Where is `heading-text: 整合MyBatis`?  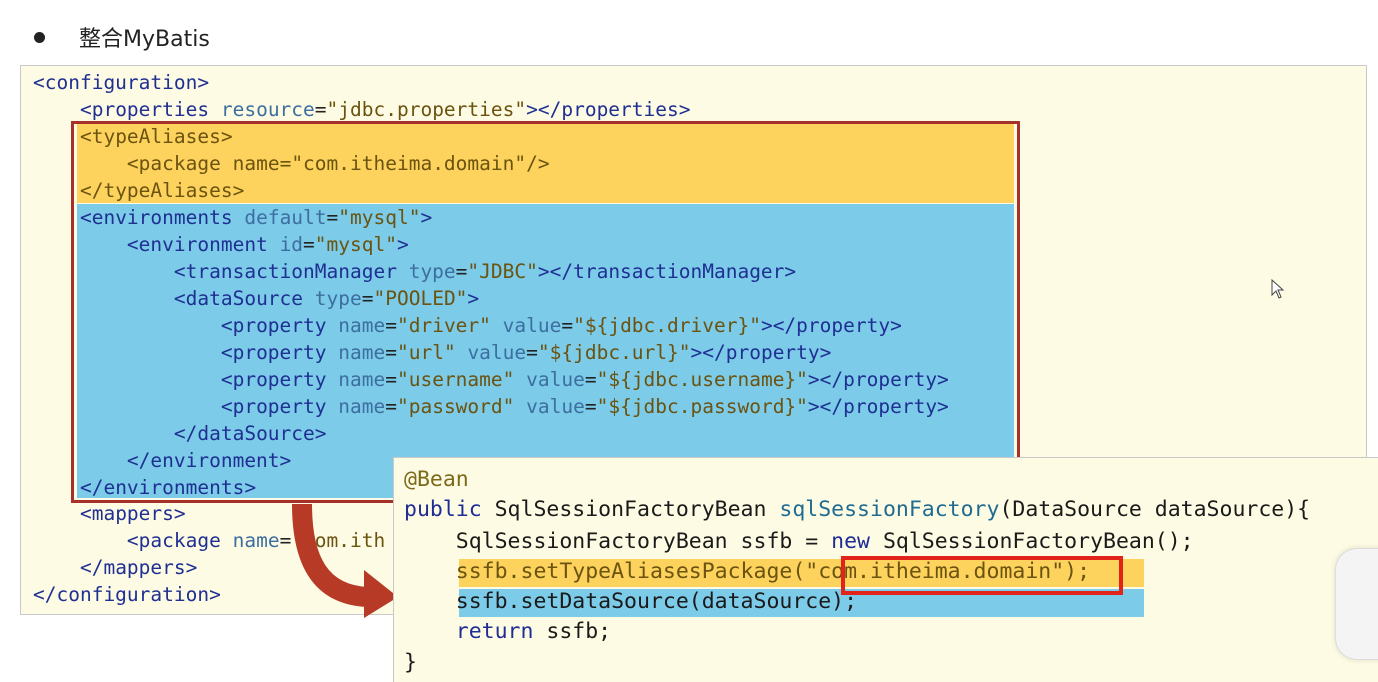 heading-text: 整合MyBatis is located at coordinates (144, 39).